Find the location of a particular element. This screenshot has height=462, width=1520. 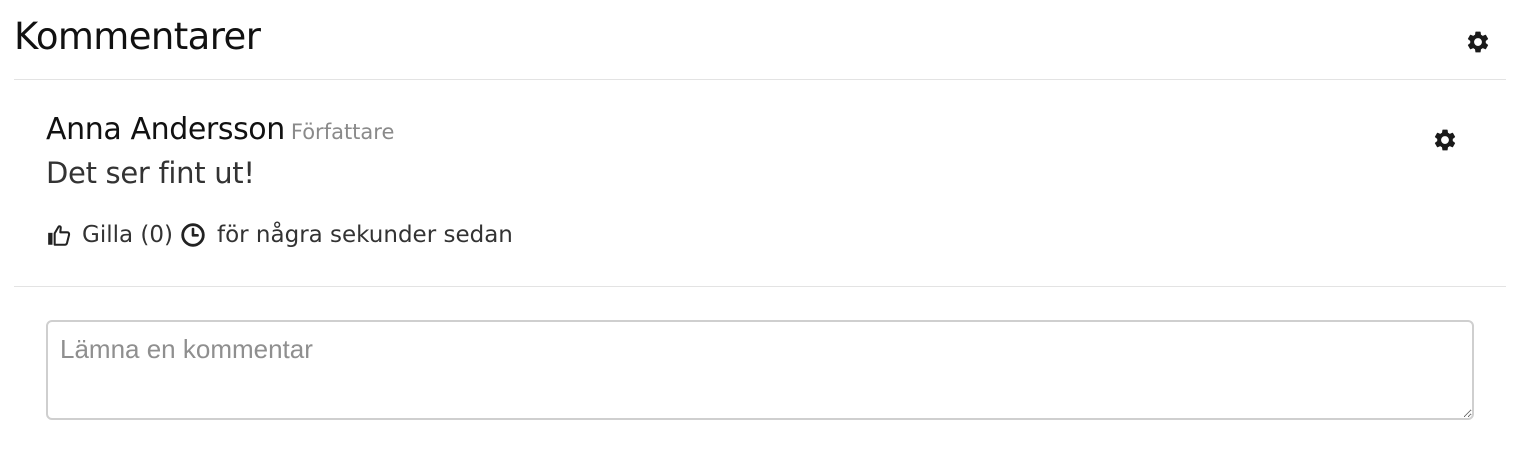

comment-timestamp: för några sekunder sedan is located at coordinates (364, 235).